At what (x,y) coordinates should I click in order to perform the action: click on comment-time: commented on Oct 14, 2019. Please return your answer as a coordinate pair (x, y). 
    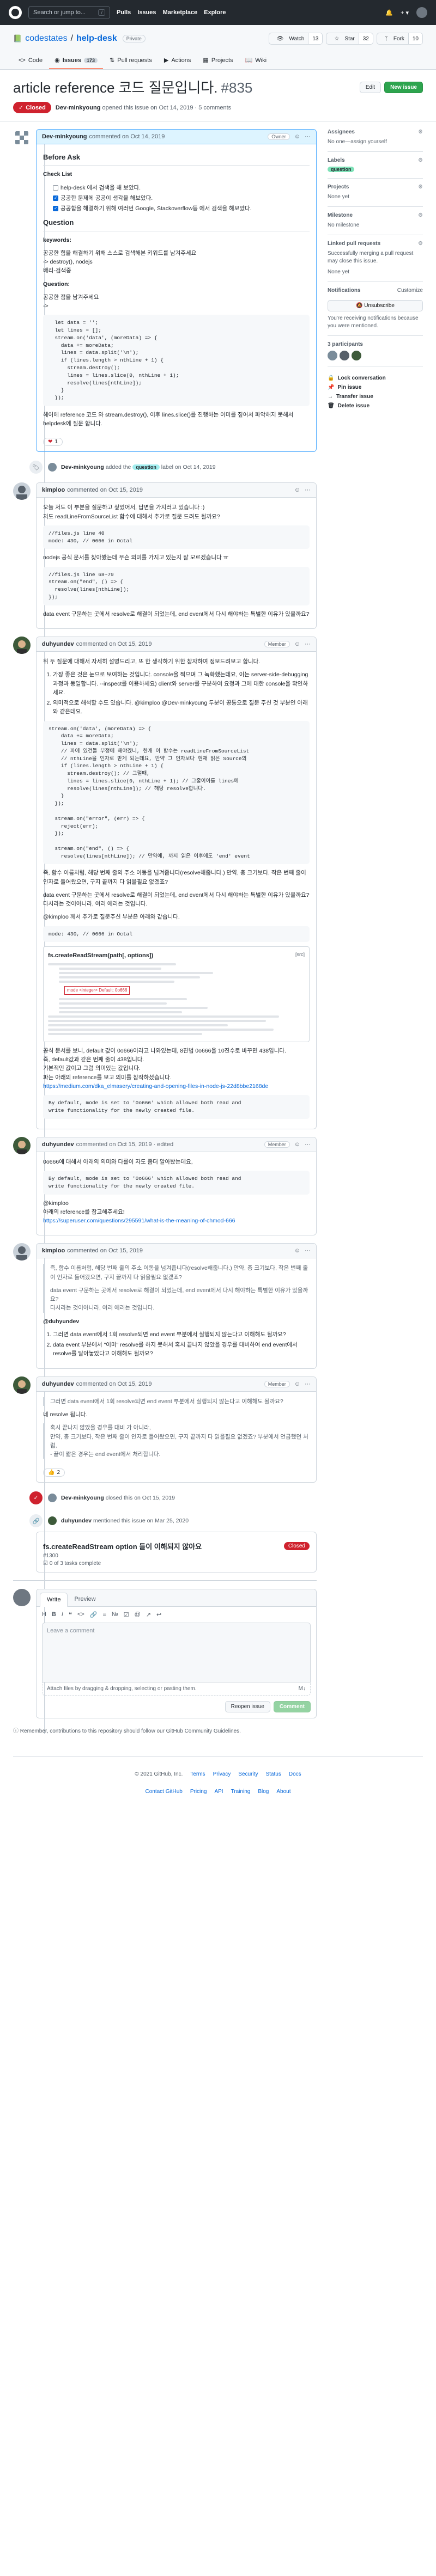
    Looking at the image, I should click on (127, 136).